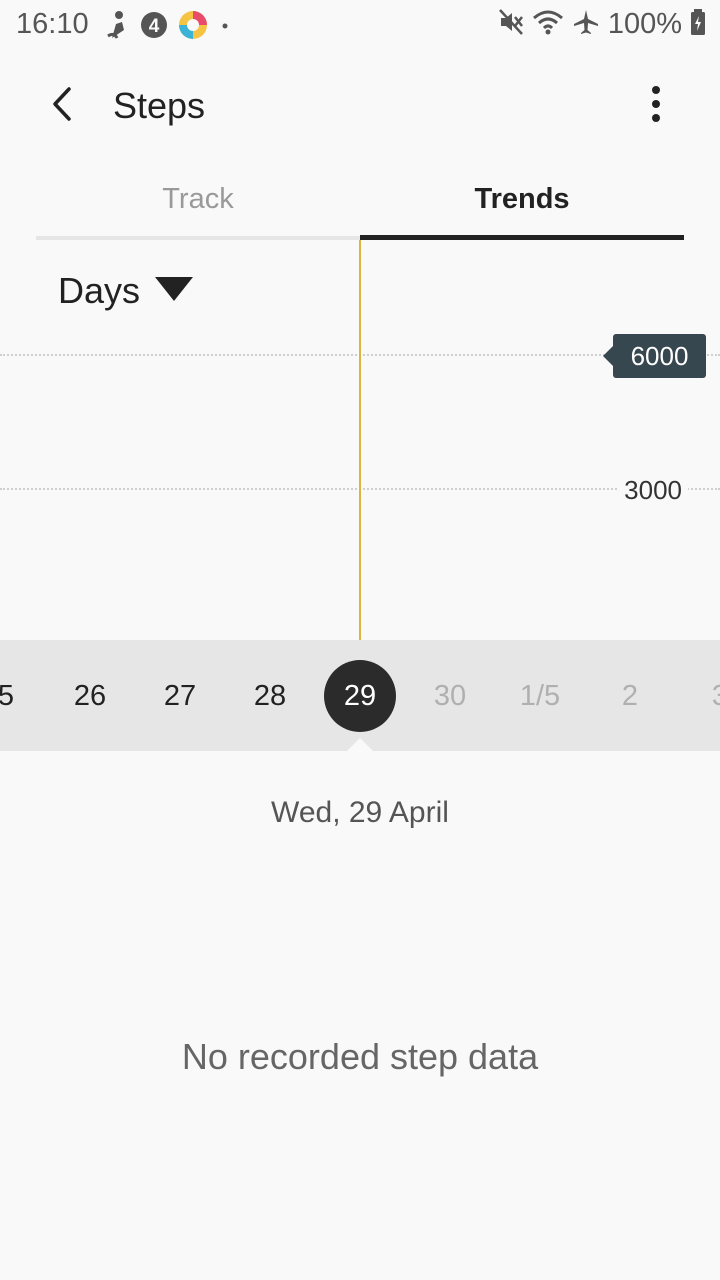 Image resolution: width=720 pixels, height=1280 pixels. Describe the element at coordinates (174, 291) in the screenshot. I see `dropdown-triangle-icon` at that location.